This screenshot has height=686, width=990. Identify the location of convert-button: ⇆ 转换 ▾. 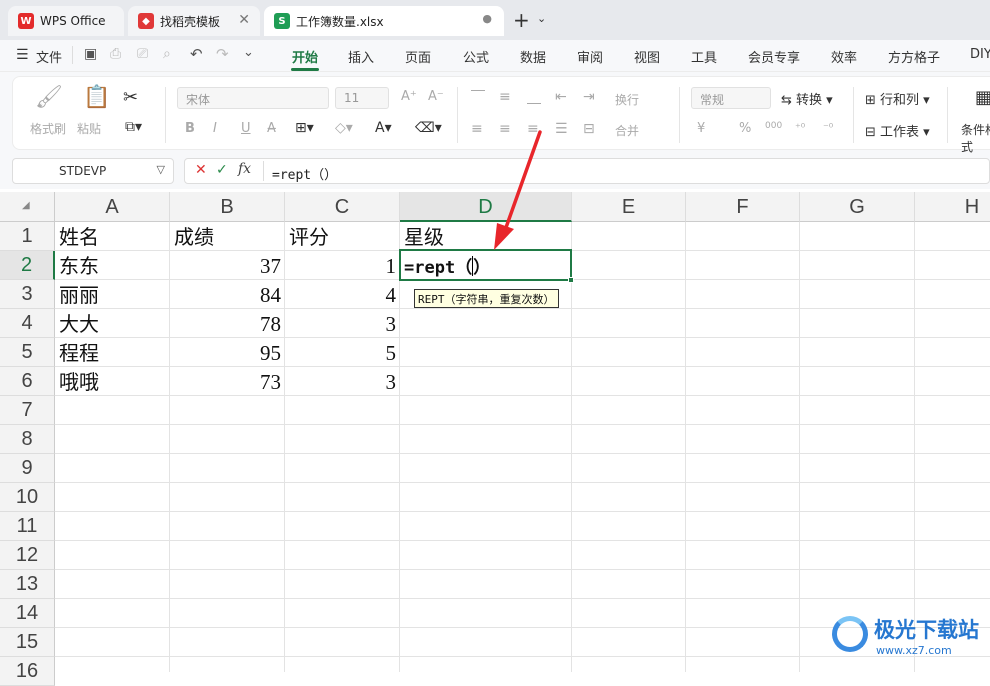
(807, 98).